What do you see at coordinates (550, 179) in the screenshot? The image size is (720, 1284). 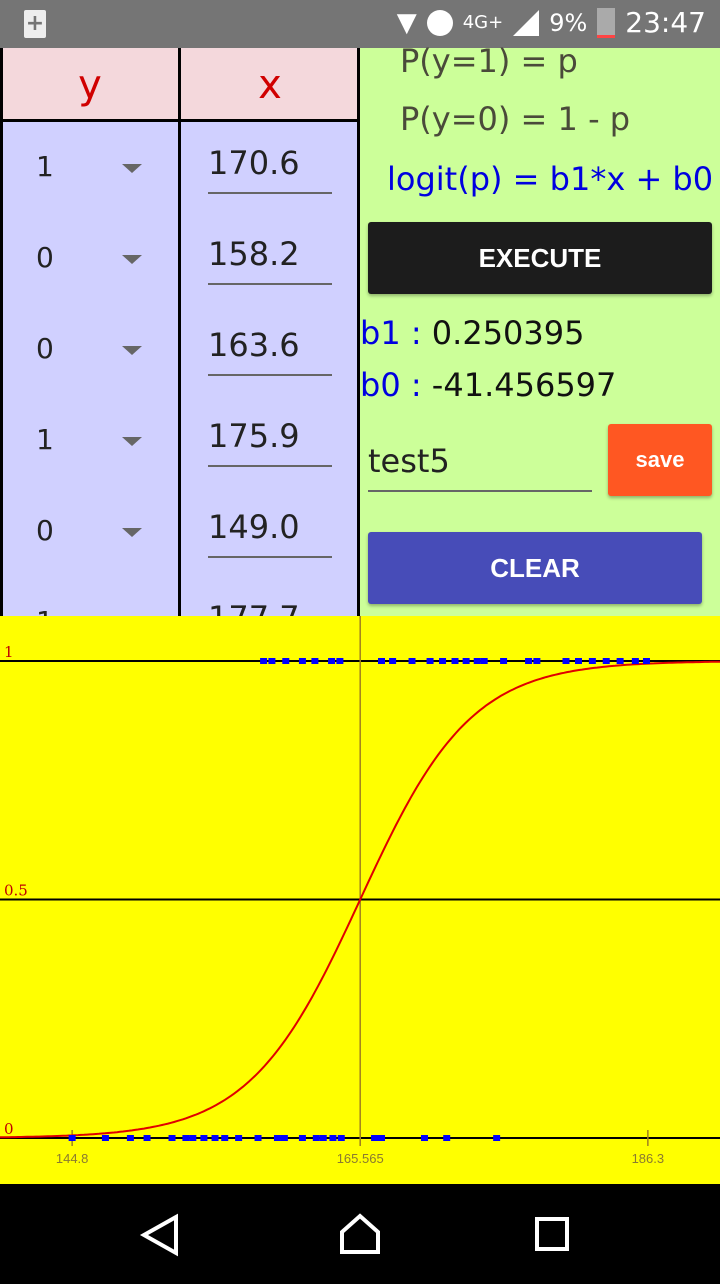 I see `equation-logit: logit(p) = b1*x + b0` at bounding box center [550, 179].